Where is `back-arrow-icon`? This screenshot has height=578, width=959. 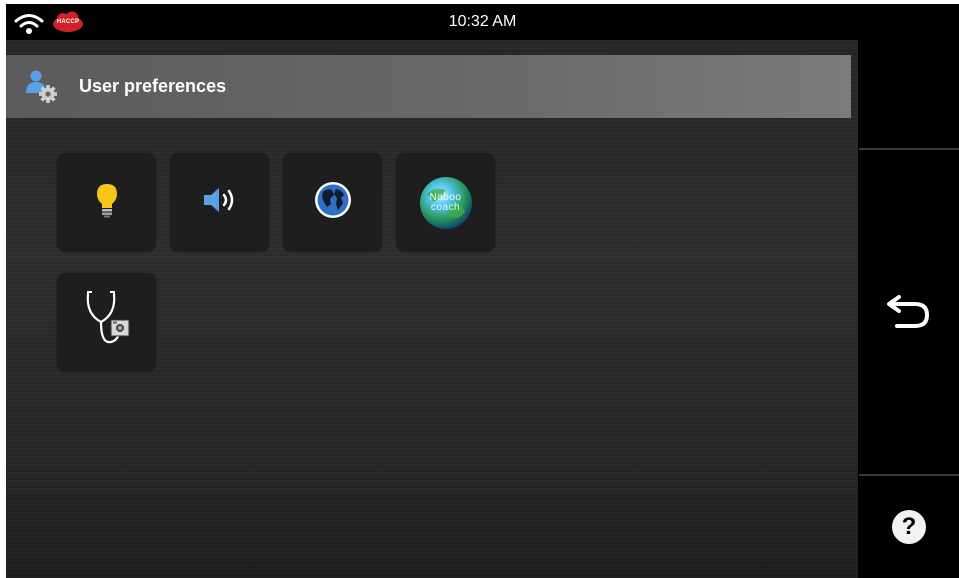
back-arrow-icon is located at coordinates (909, 312).